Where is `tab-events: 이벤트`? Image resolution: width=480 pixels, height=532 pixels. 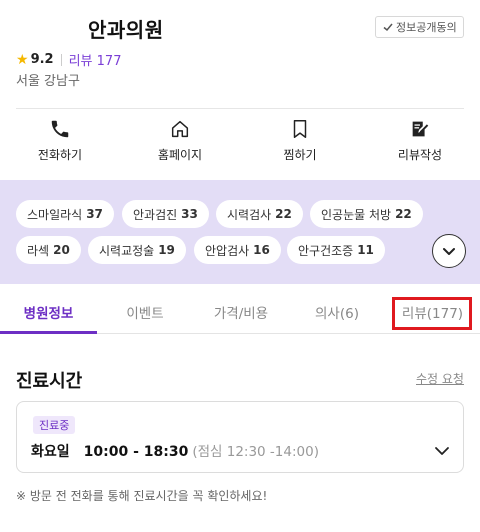
tab-events: 이벤트 is located at coordinates (145, 312).